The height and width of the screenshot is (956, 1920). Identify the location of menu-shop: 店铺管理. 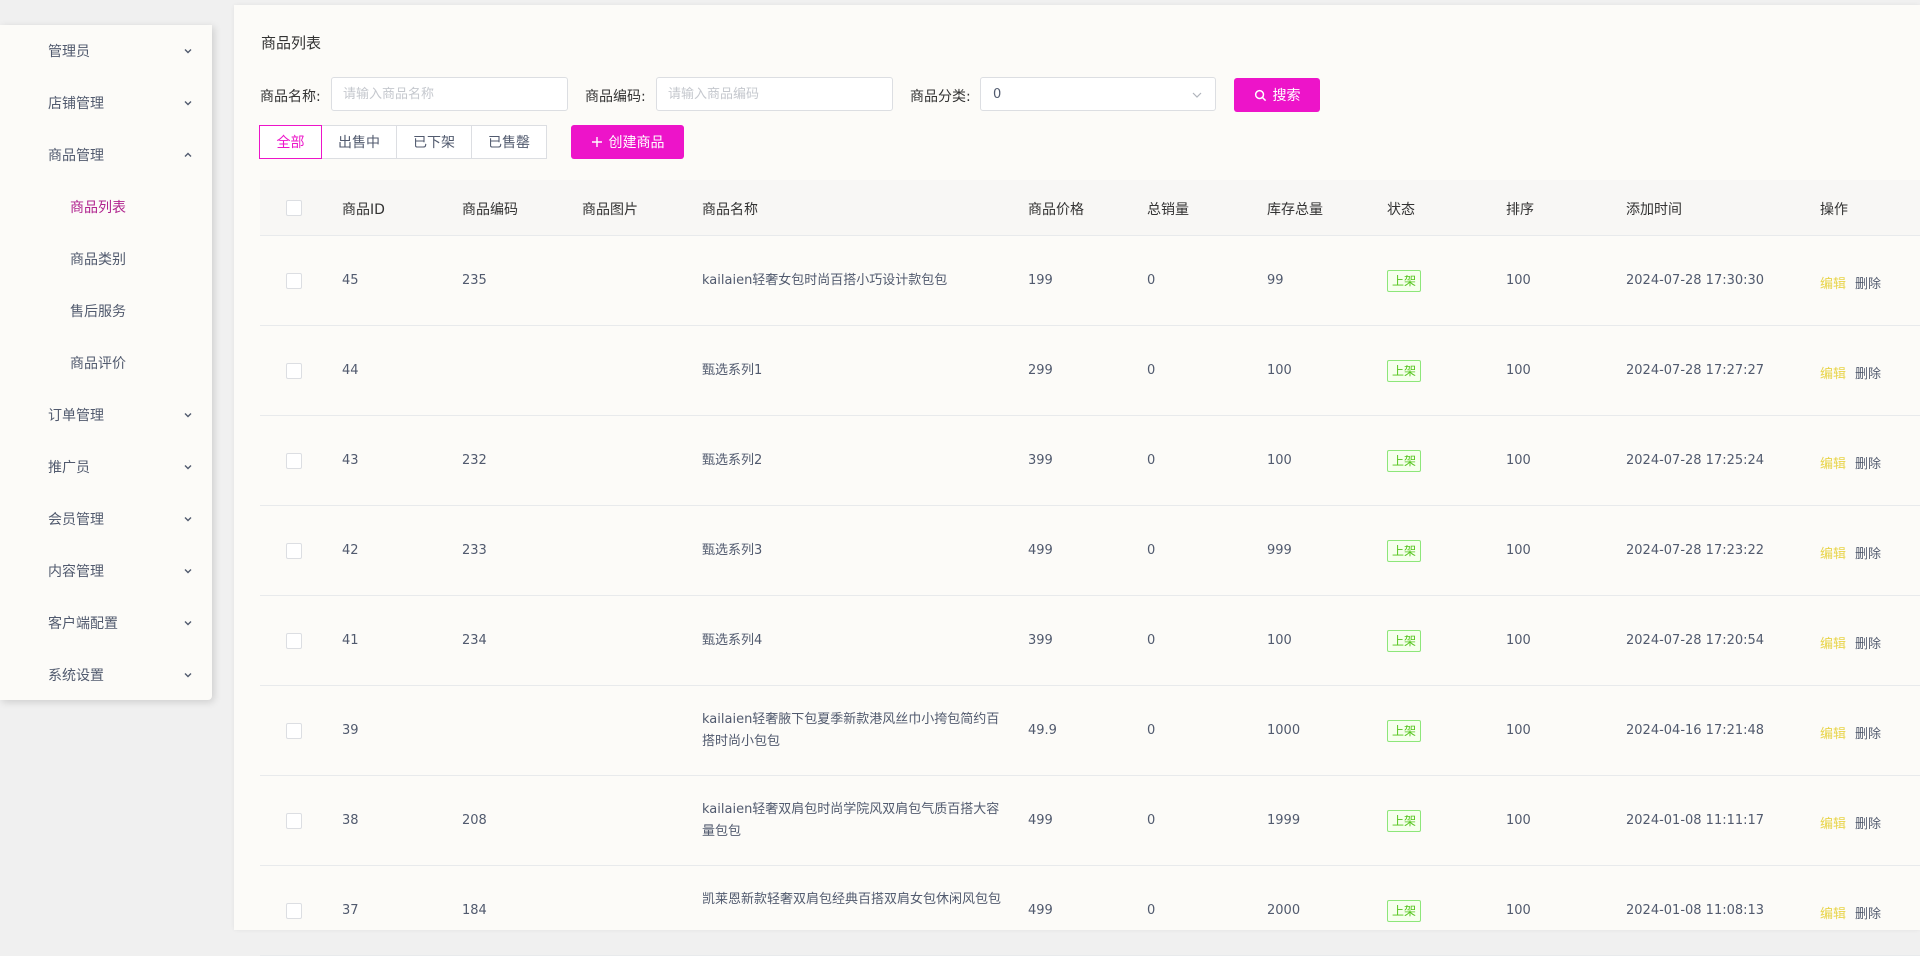
(106, 103).